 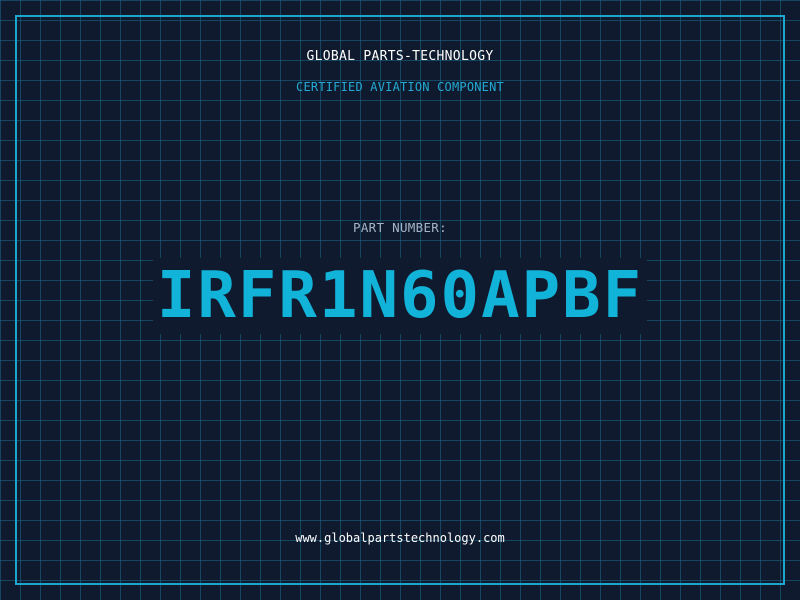 I want to click on brand-title: GLOBAL PARTS-TECHNOLOGY, so click(x=400, y=56).